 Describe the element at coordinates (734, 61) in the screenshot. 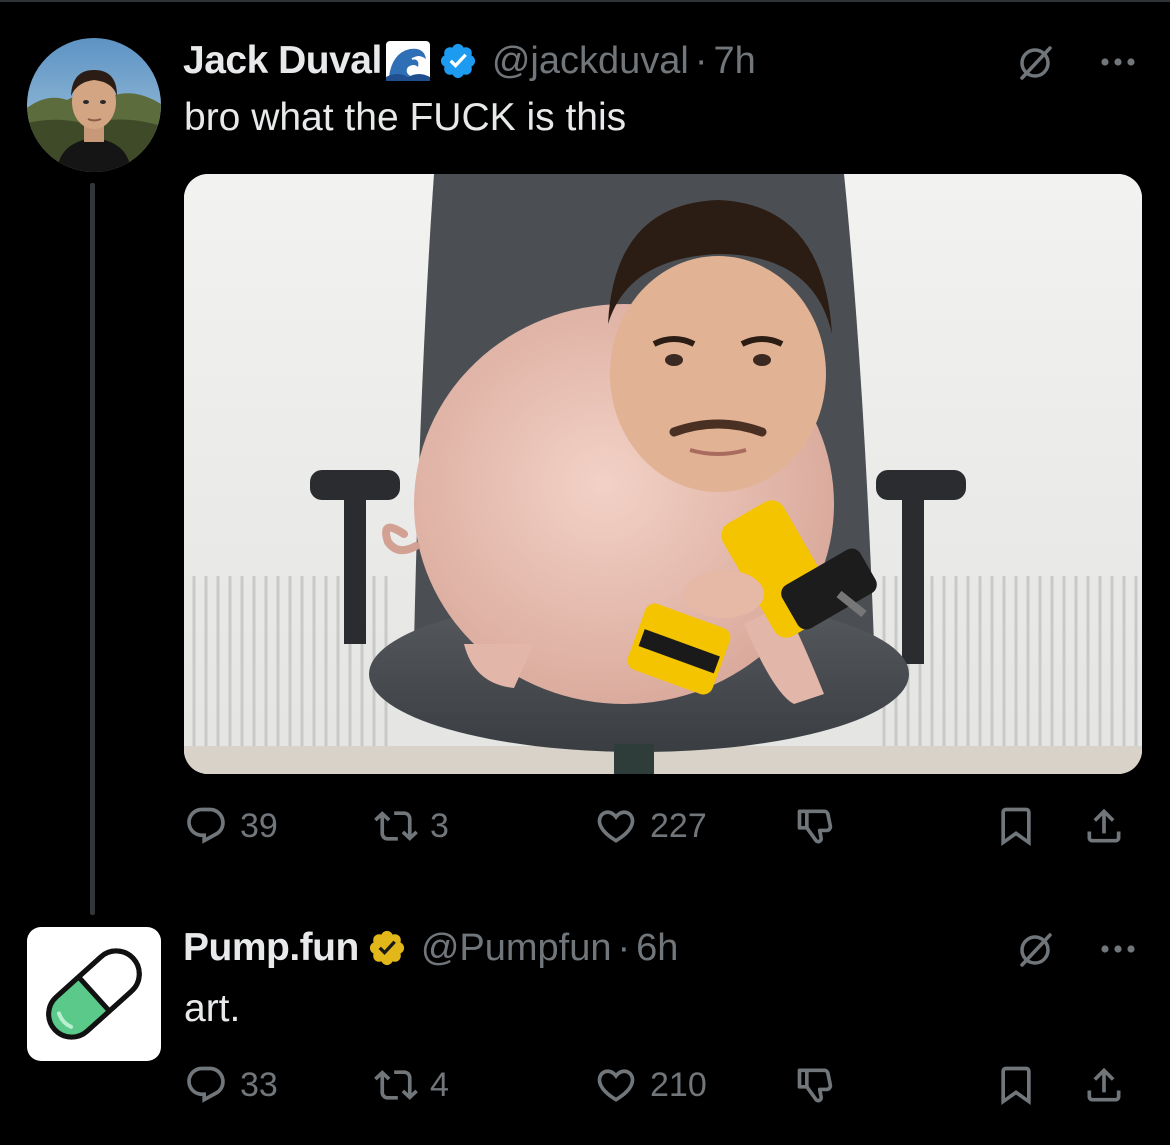

I see `timestamp: 7h` at that location.